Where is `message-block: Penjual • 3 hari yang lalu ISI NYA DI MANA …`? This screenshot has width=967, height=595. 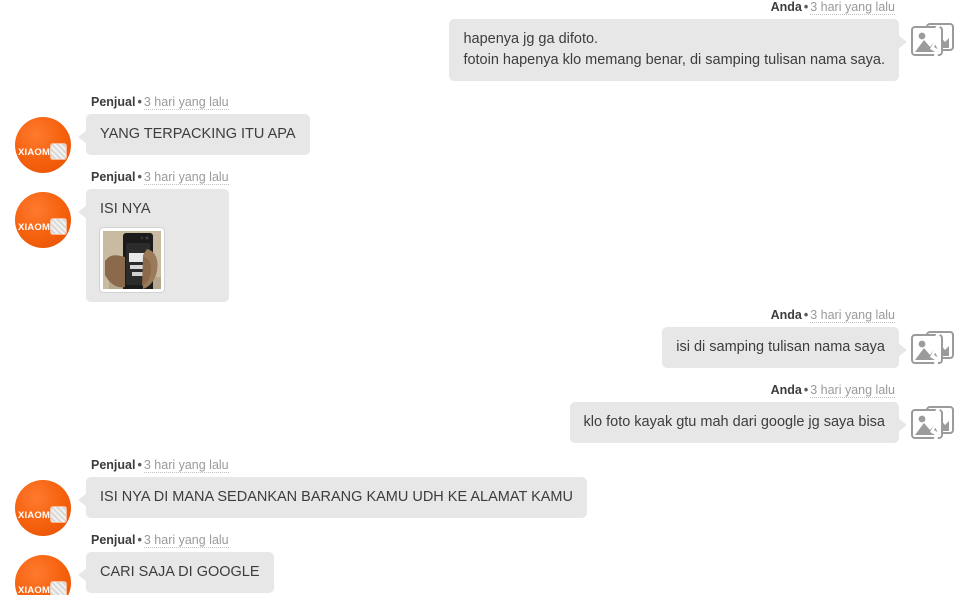 message-block: Penjual • 3 hari yang lalu ISI NYA DI MANA … is located at coordinates (332, 488).